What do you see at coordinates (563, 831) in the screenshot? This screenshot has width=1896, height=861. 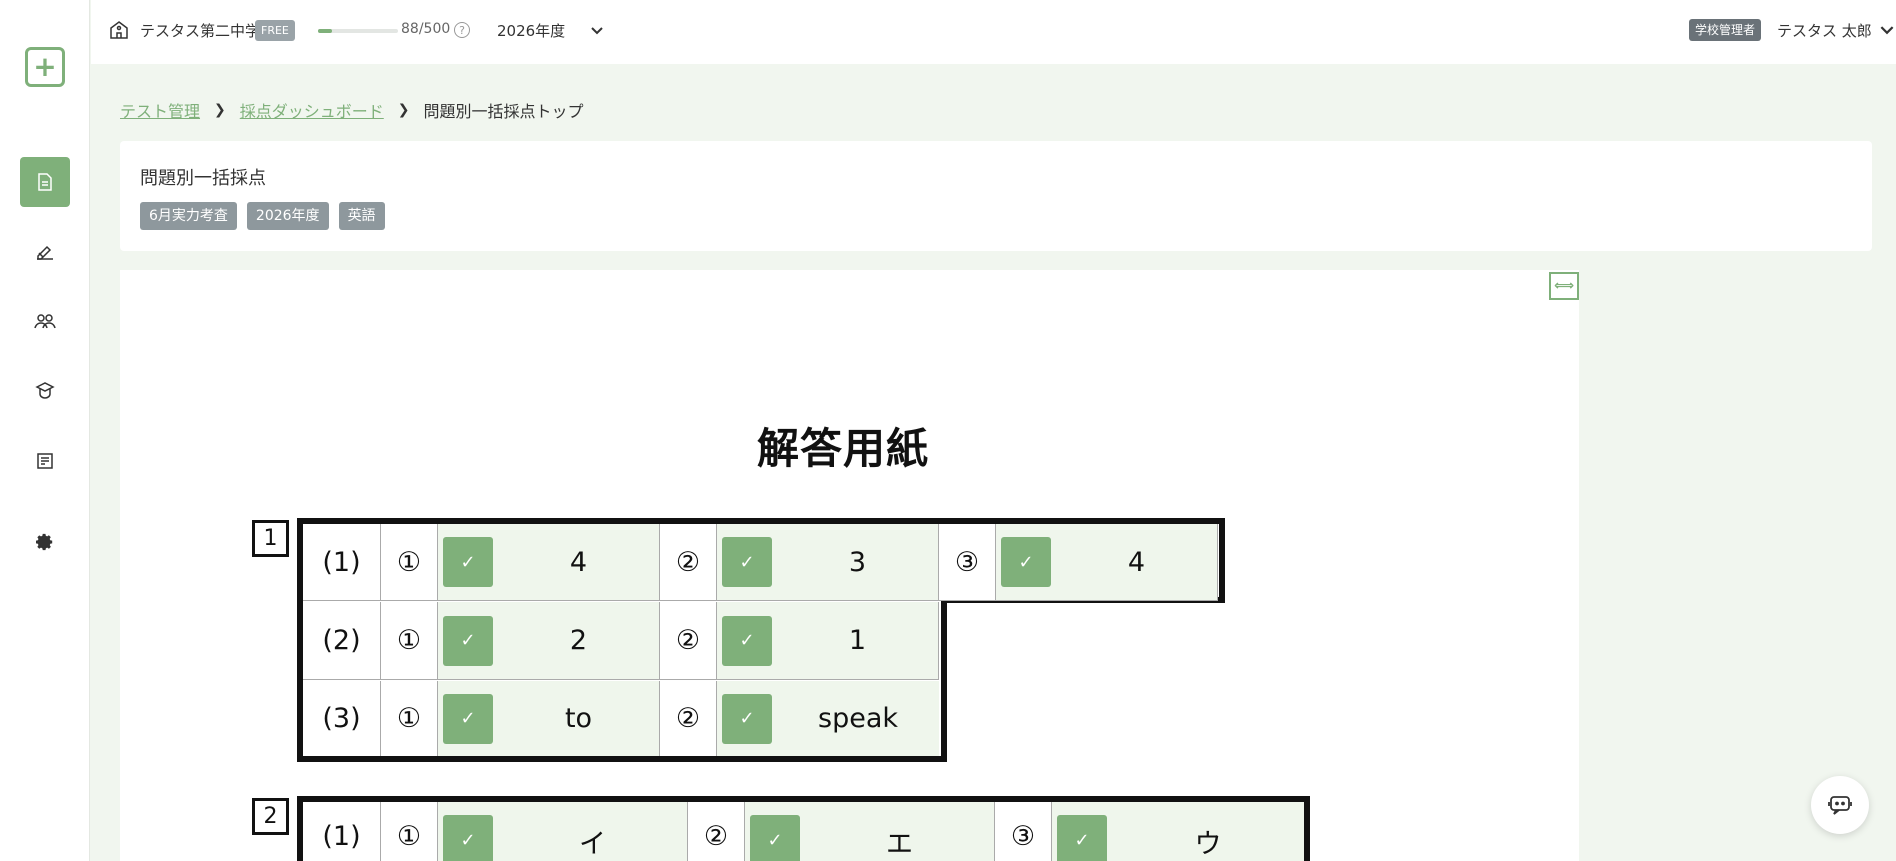 I see `answer-cell: ✓ イ` at bounding box center [563, 831].